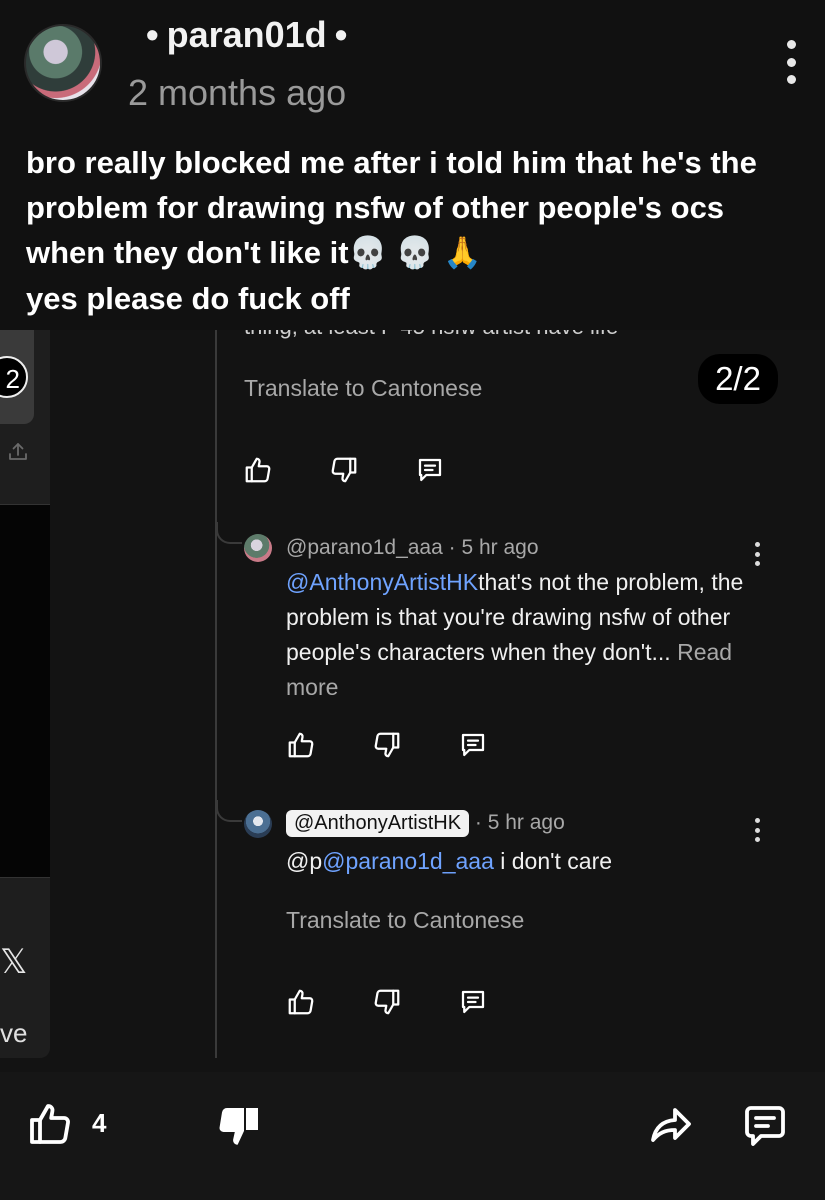  What do you see at coordinates (25, 691) in the screenshot?
I see `left-dark-area` at bounding box center [25, 691].